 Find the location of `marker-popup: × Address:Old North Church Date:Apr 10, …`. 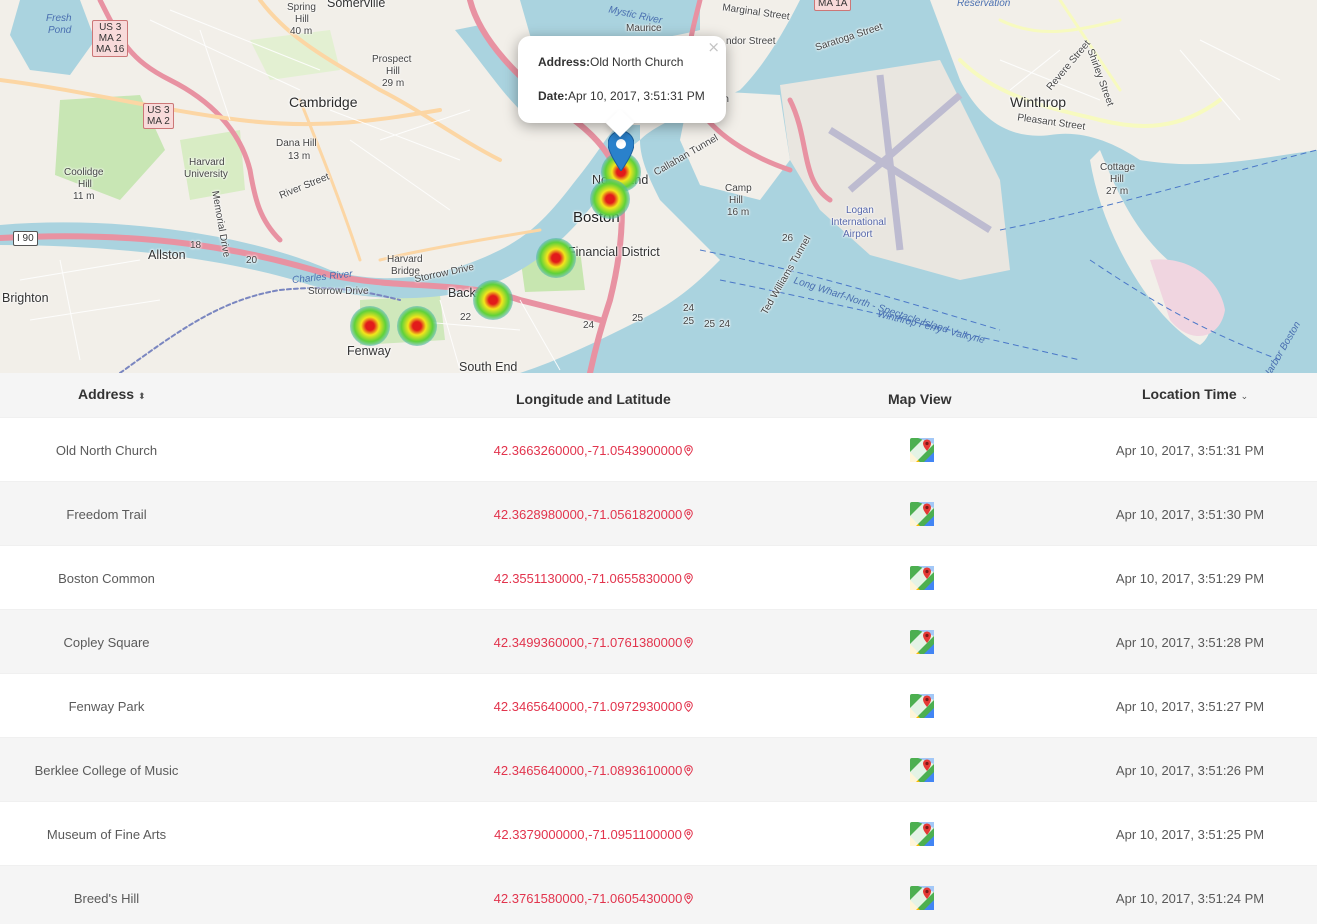

marker-popup: × Address:Old North Church Date:Apr 10, … is located at coordinates (622, 79).